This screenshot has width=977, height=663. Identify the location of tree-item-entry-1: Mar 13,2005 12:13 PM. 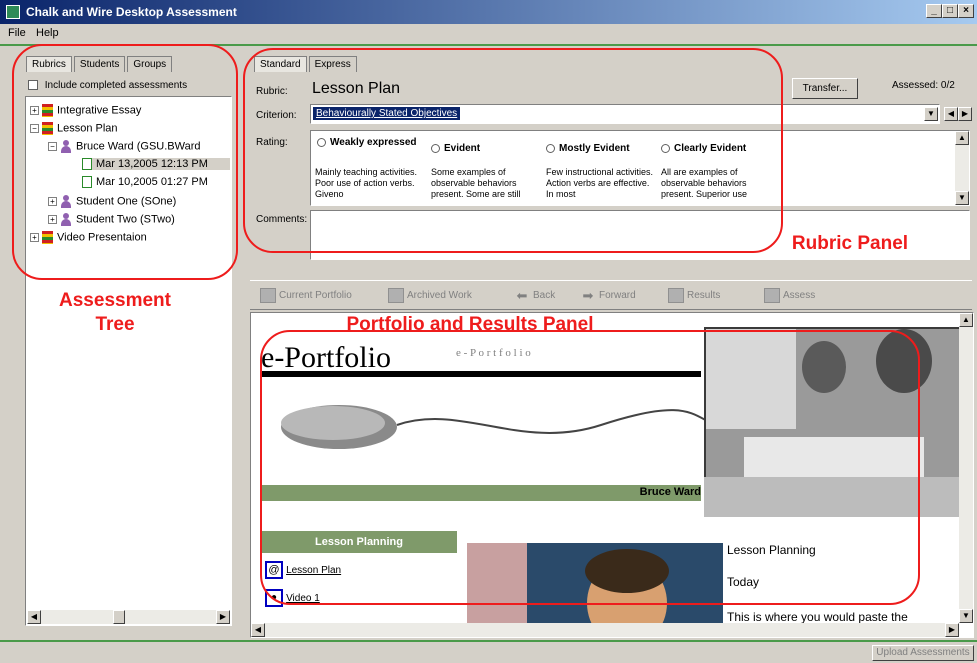
(156, 164).